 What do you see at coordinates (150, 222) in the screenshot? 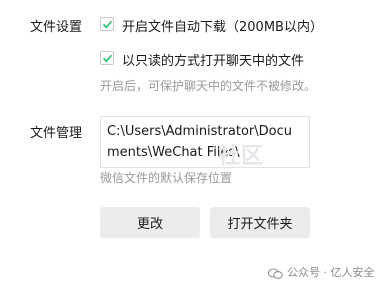
I see `change-button: 更改` at bounding box center [150, 222].